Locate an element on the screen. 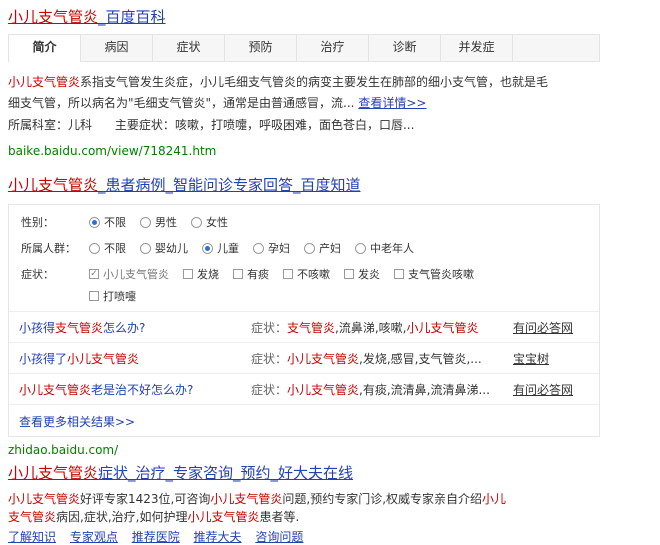 The width and height of the screenshot is (660, 545). option-label: 婴幼儿 is located at coordinates (171, 248).